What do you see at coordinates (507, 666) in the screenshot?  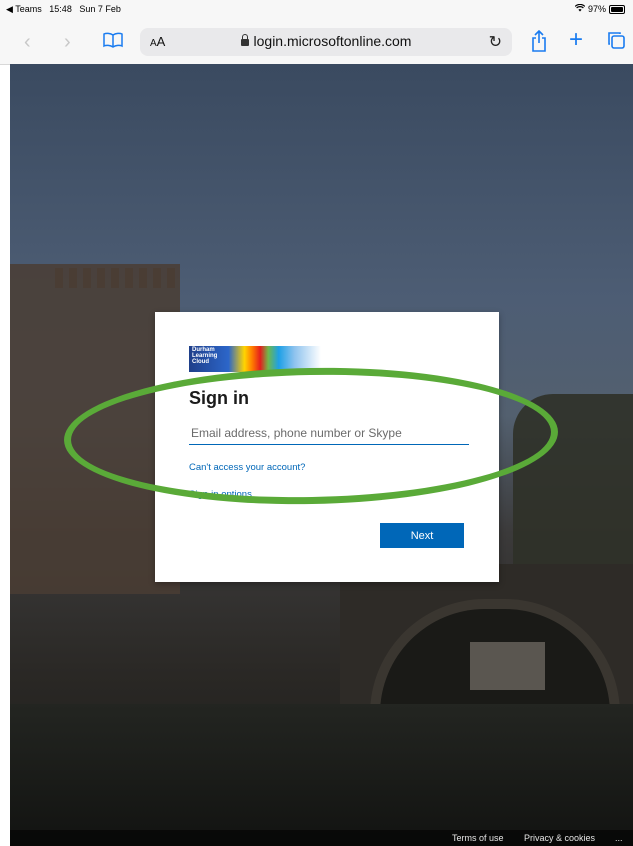 I see `boathouse-image` at bounding box center [507, 666].